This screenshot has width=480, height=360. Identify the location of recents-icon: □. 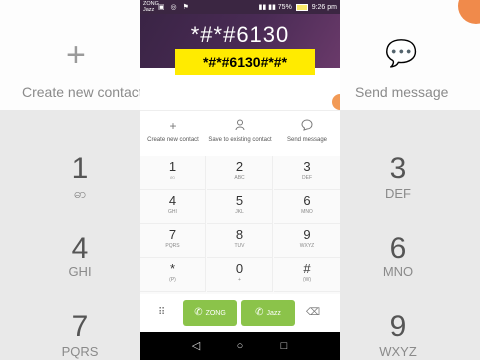
(284, 346).